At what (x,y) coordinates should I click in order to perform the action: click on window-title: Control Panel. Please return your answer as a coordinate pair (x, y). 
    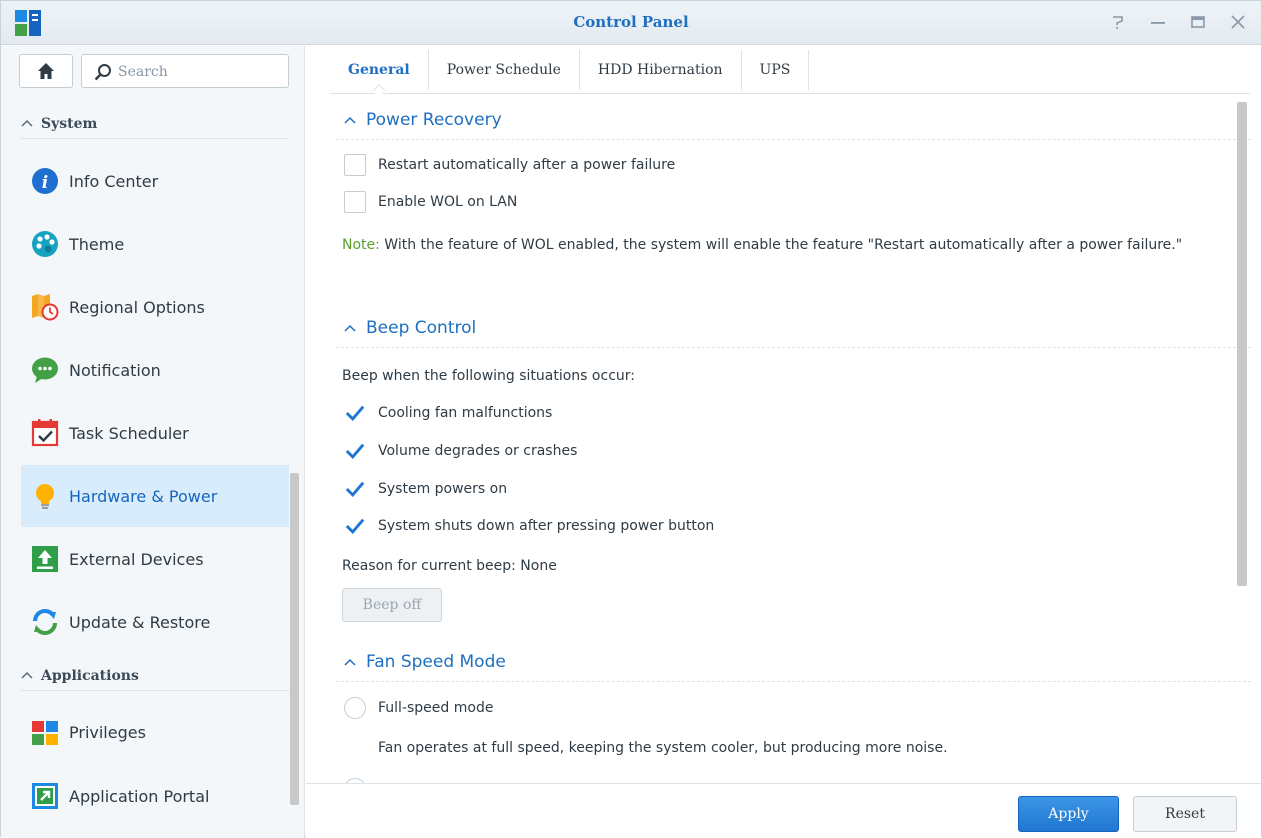
    Looking at the image, I should click on (631, 22).